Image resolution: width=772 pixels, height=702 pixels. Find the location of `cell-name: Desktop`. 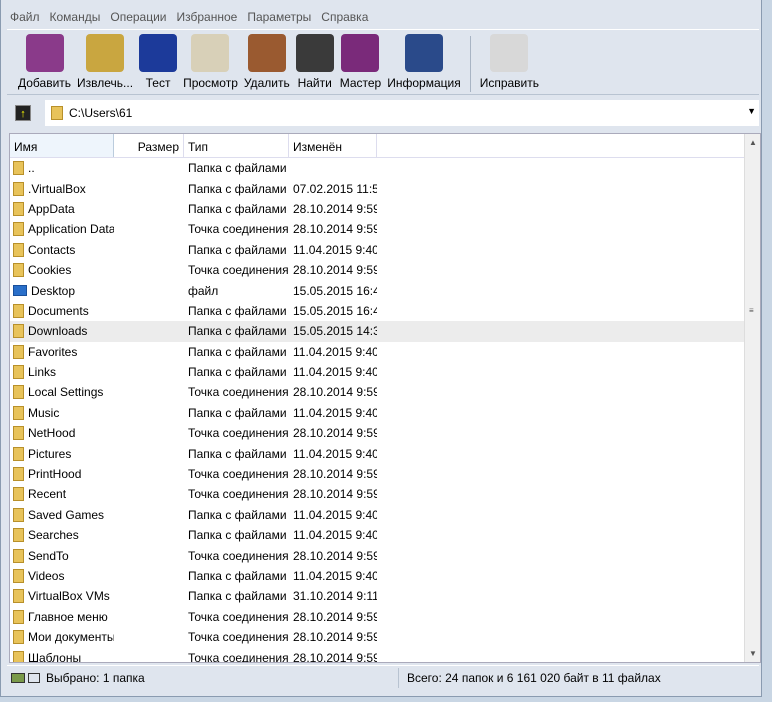

cell-name: Desktop is located at coordinates (53, 290).